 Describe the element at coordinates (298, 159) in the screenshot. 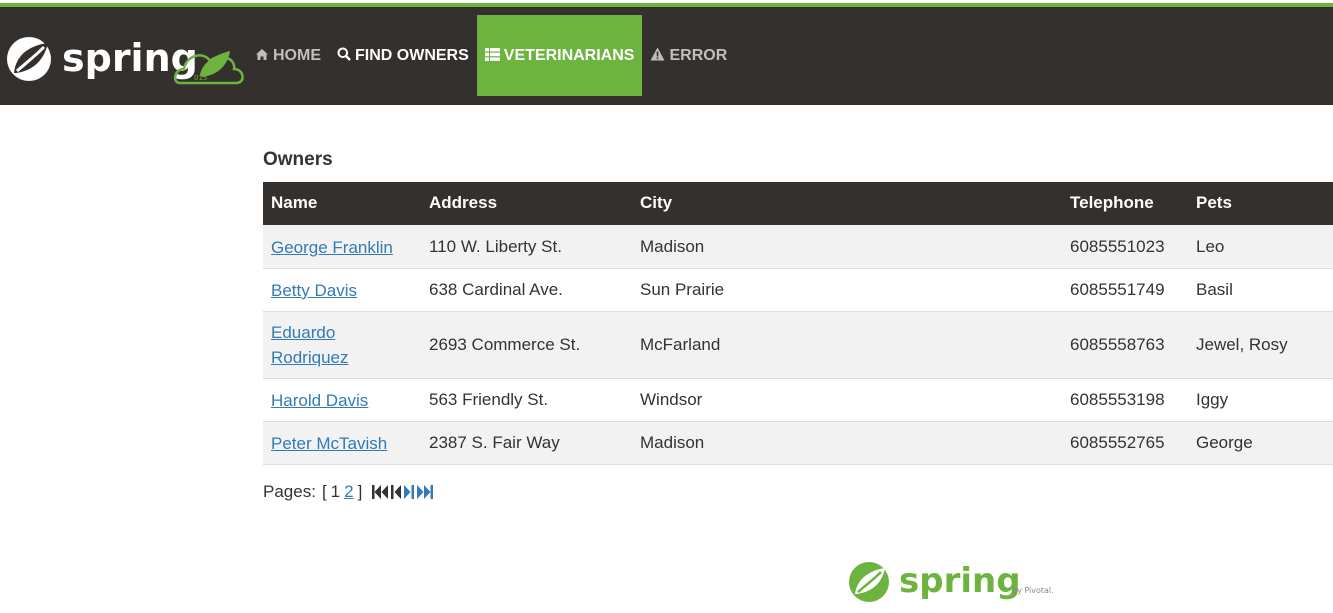

I see `page-title: Owners` at that location.